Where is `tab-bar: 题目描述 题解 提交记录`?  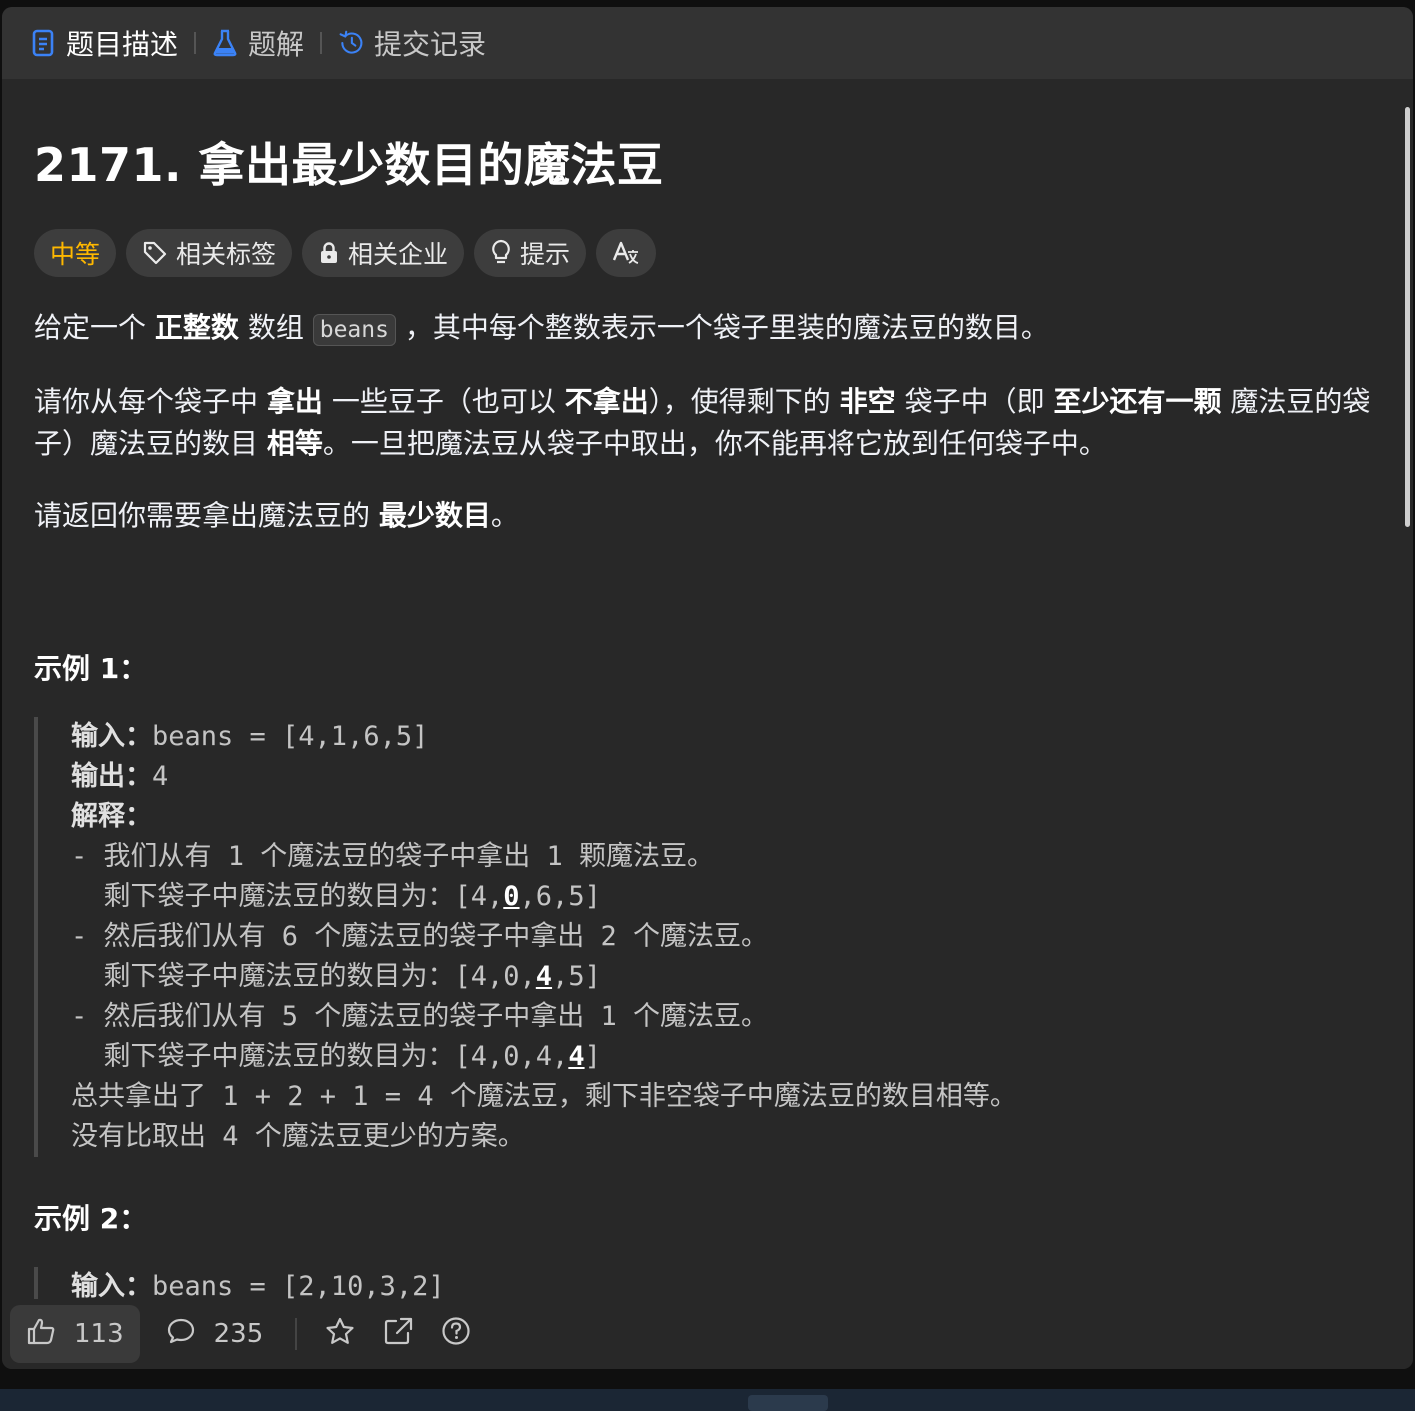
tab-bar: 题目描述 题解 提交记录 is located at coordinates (707, 43).